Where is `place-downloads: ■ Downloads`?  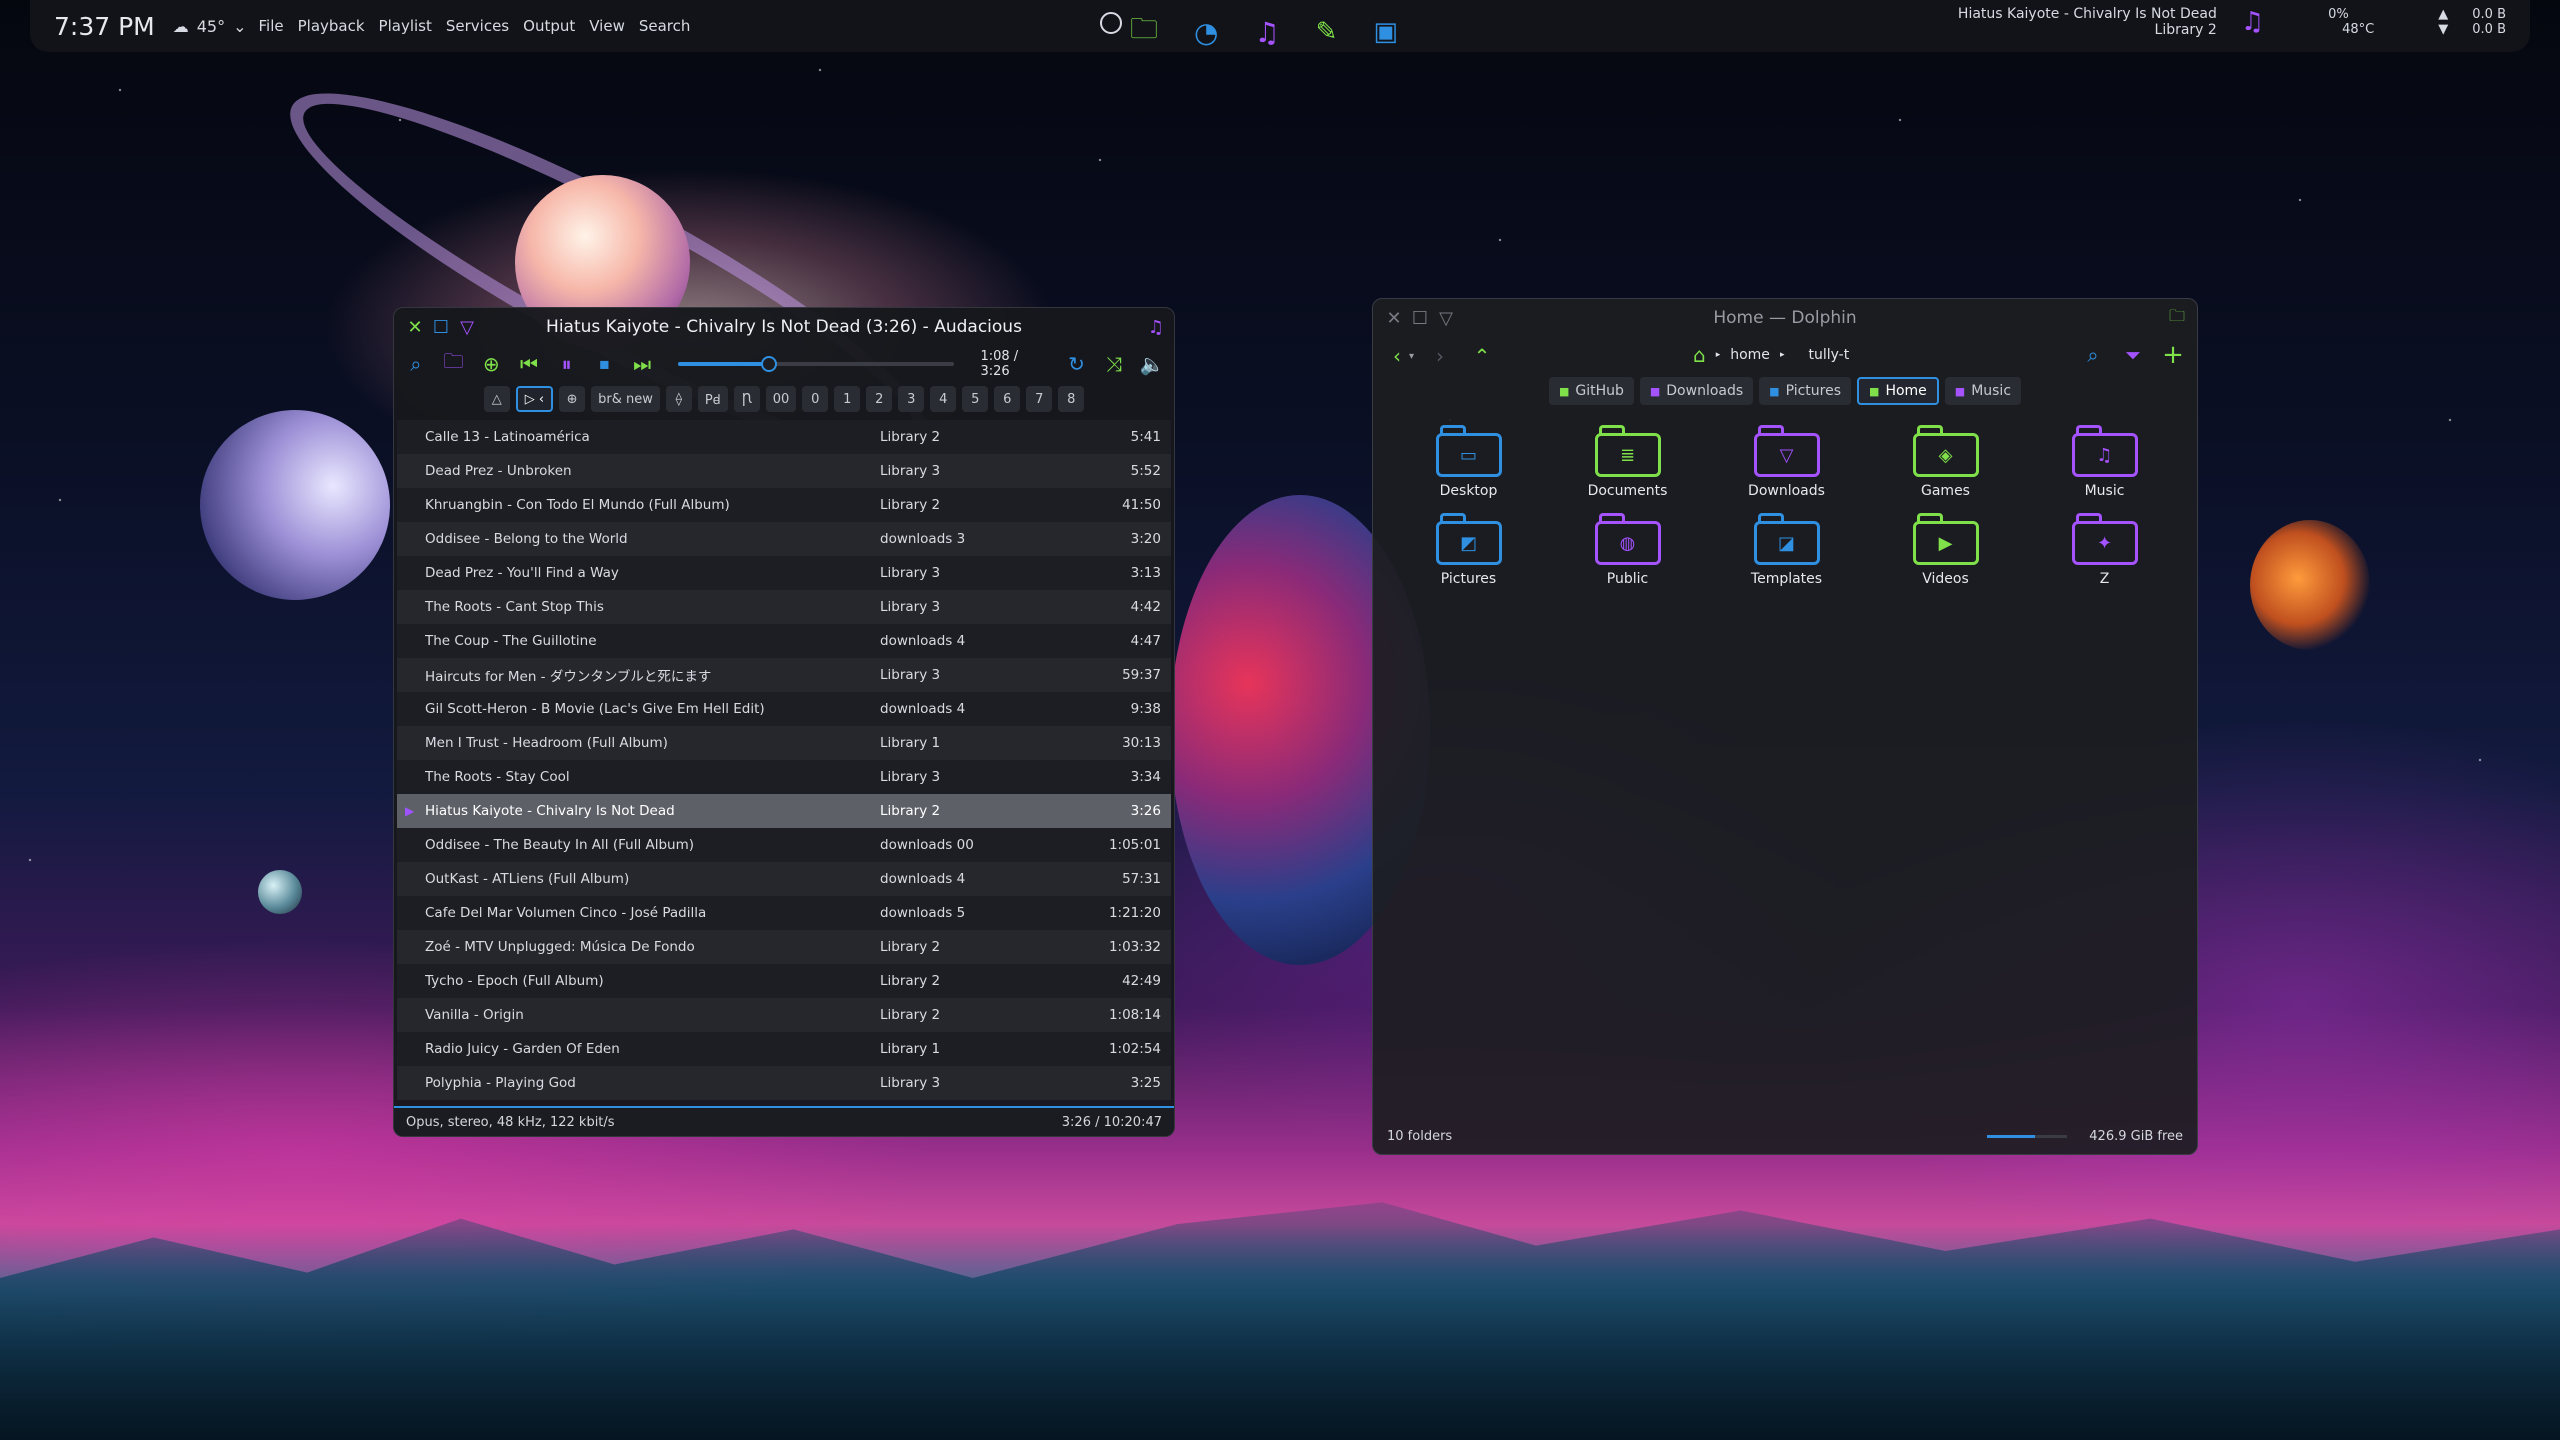
place-downloads: ■ Downloads is located at coordinates (1696, 391).